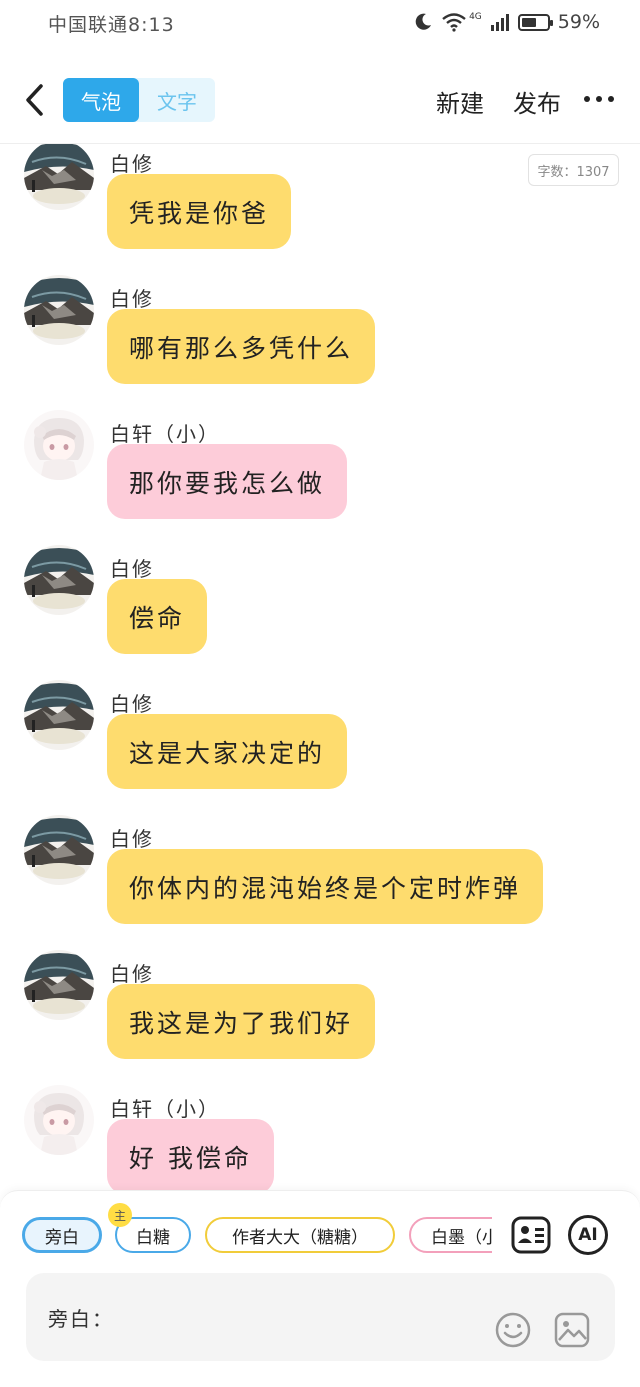 The width and height of the screenshot is (640, 1387). I want to click on message-bubble: 我这是为了我们好, so click(241, 1021).